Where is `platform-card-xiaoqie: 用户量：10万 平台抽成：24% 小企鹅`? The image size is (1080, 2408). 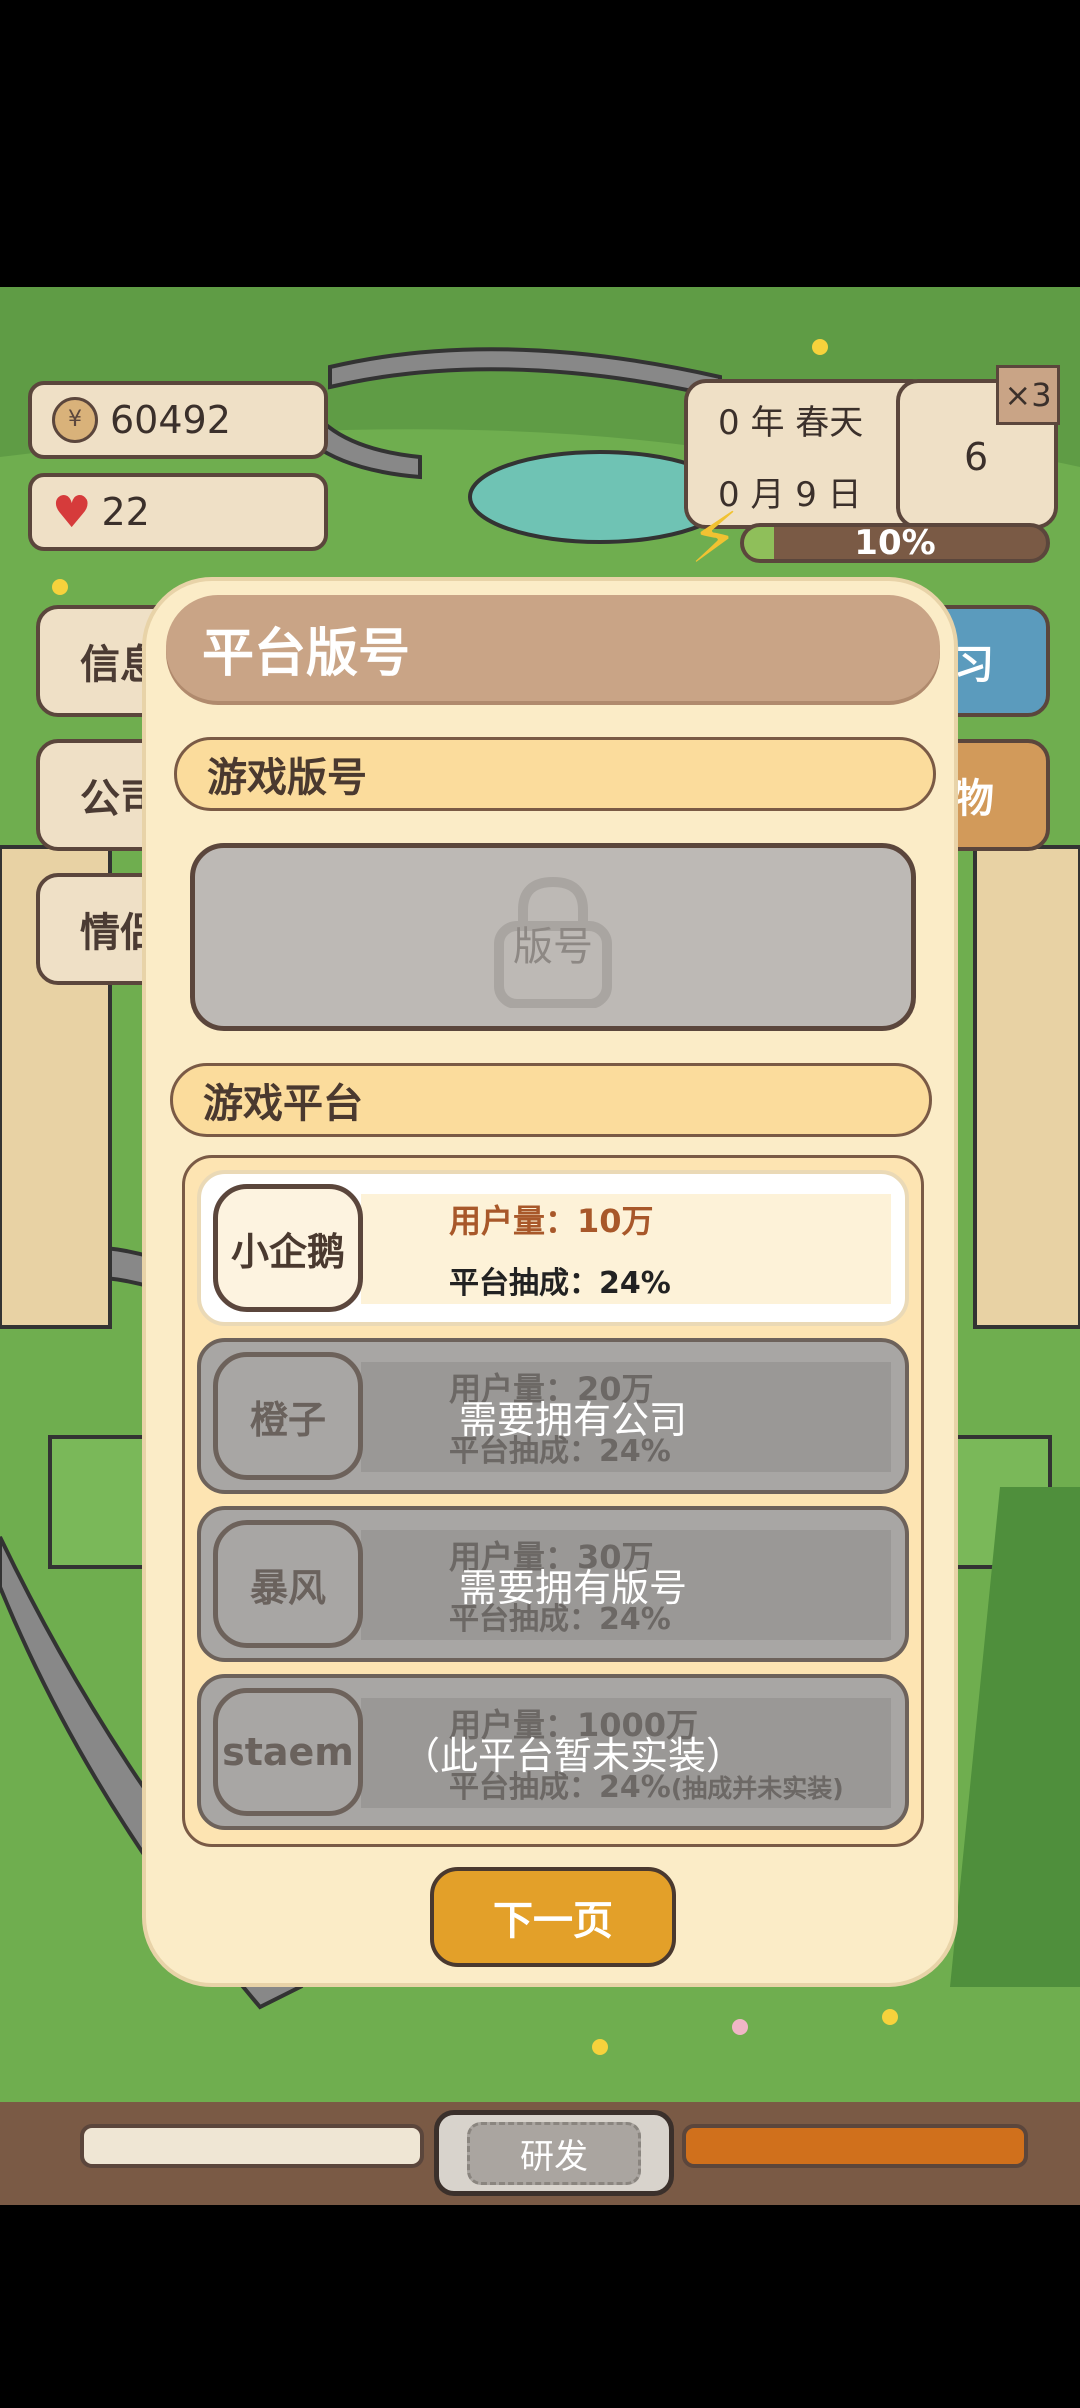
platform-card-xiaoqie: 用户量：10万 平台抽成：24% 小企鹅 is located at coordinates (553, 1248).